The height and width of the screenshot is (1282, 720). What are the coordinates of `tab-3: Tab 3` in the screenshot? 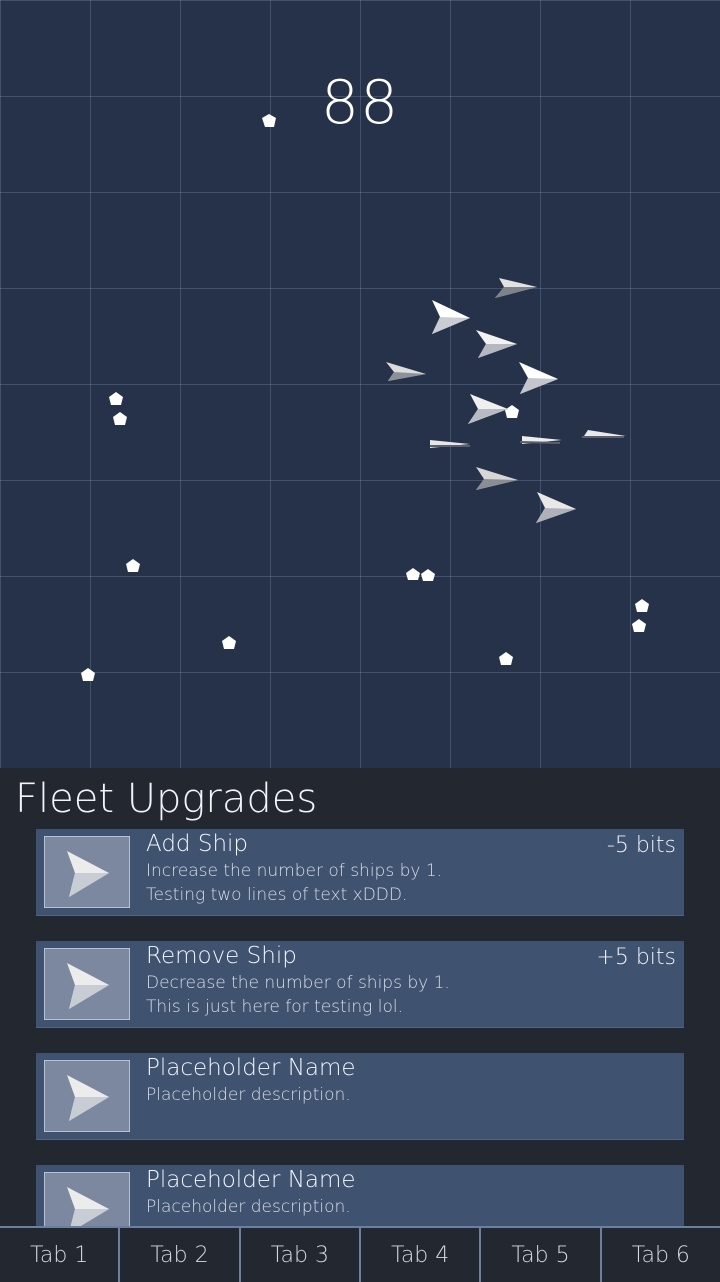 It's located at (298, 1255).